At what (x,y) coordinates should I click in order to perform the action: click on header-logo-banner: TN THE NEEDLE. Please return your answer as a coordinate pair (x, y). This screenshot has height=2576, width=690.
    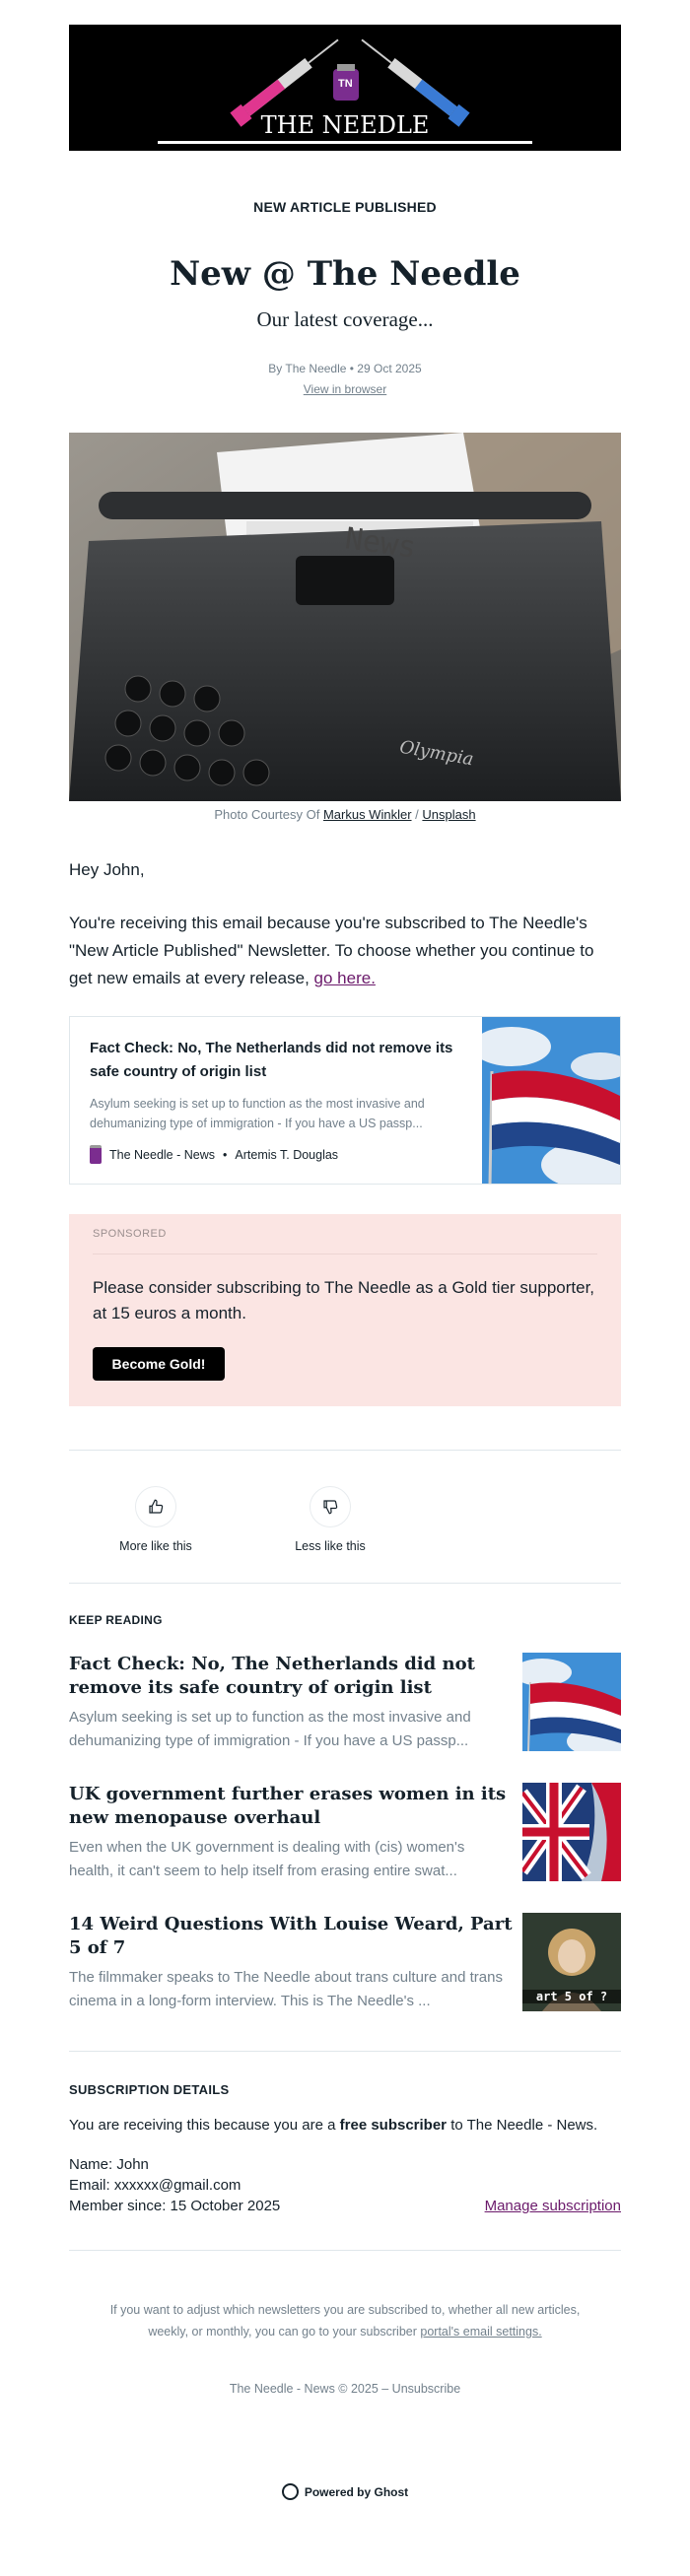
    Looking at the image, I should click on (345, 88).